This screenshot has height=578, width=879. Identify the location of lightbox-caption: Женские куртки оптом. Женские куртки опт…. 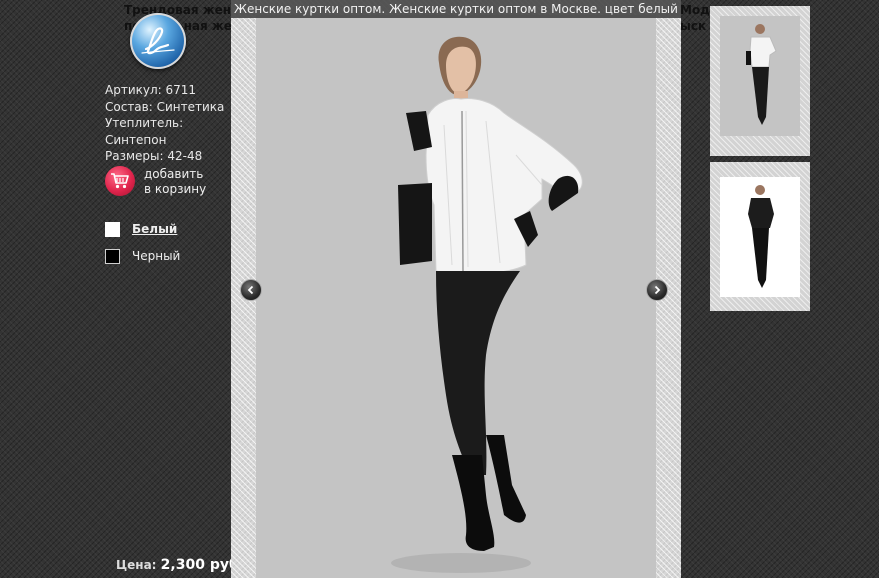
(456, 9).